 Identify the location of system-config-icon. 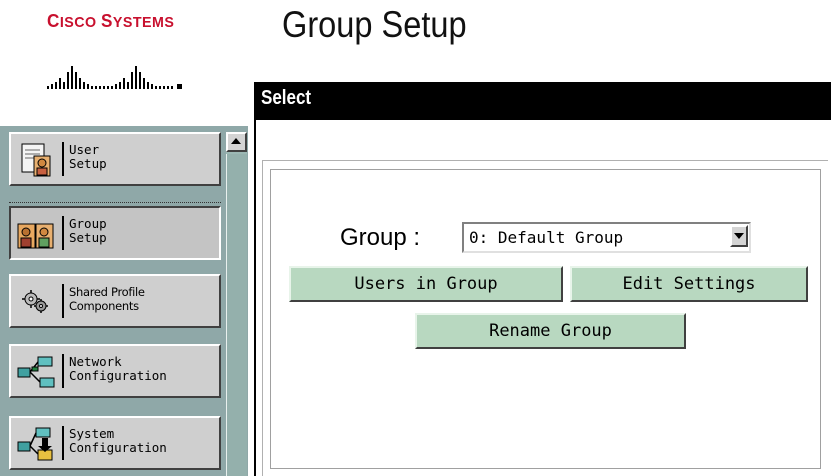
(35, 444).